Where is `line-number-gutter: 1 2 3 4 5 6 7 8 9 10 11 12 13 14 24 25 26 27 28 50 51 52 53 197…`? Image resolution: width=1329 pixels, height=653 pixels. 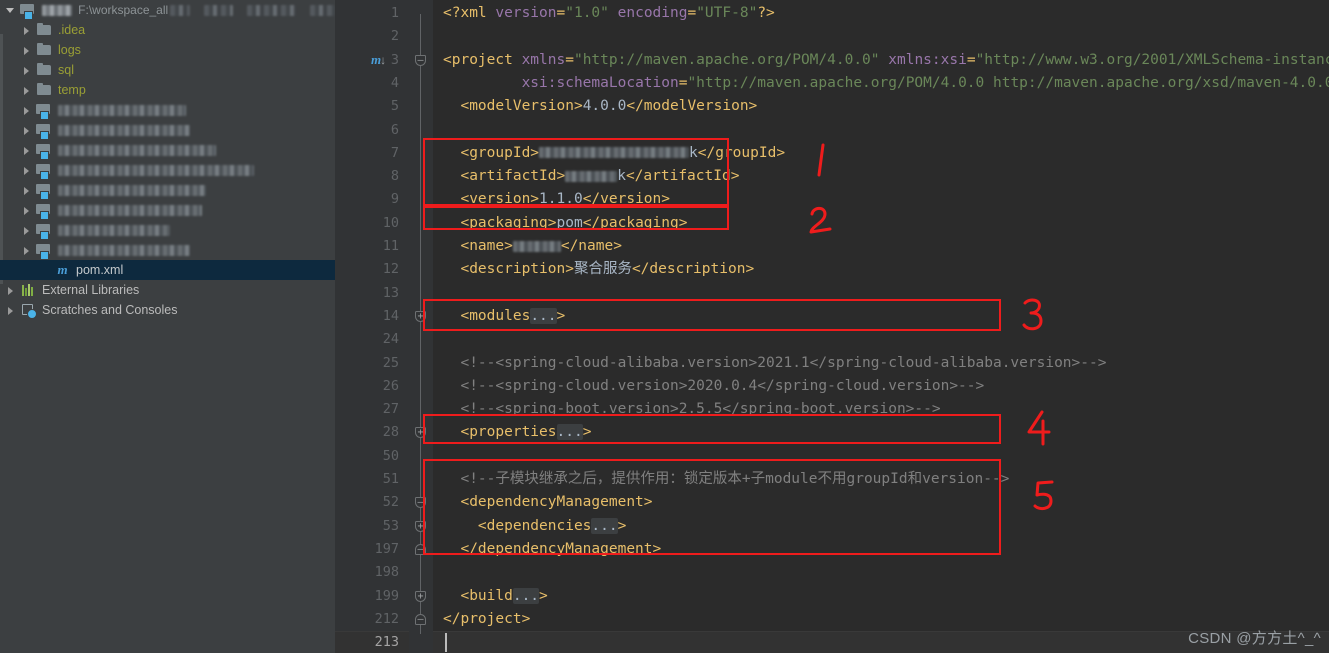 line-number-gutter: 1 2 3 4 5 6 7 8 9 10 11 12 13 14 24 25 26 27 28 50 51 52 53 197… is located at coordinates (372, 326).